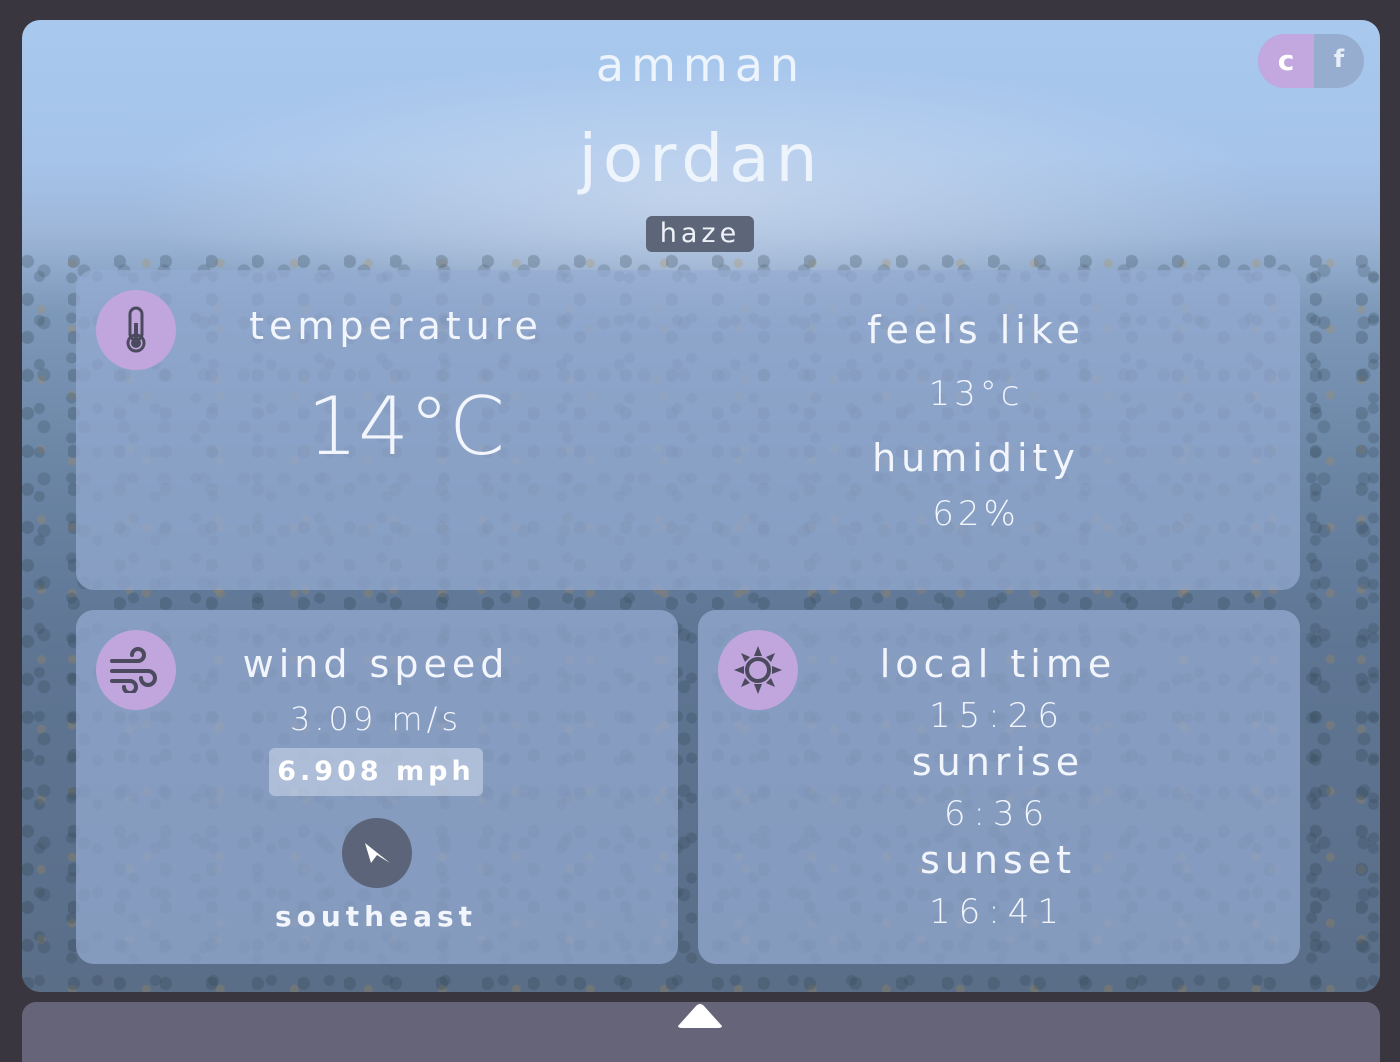 The width and height of the screenshot is (1400, 1062). I want to click on sunrise-value: 6:36, so click(998, 814).